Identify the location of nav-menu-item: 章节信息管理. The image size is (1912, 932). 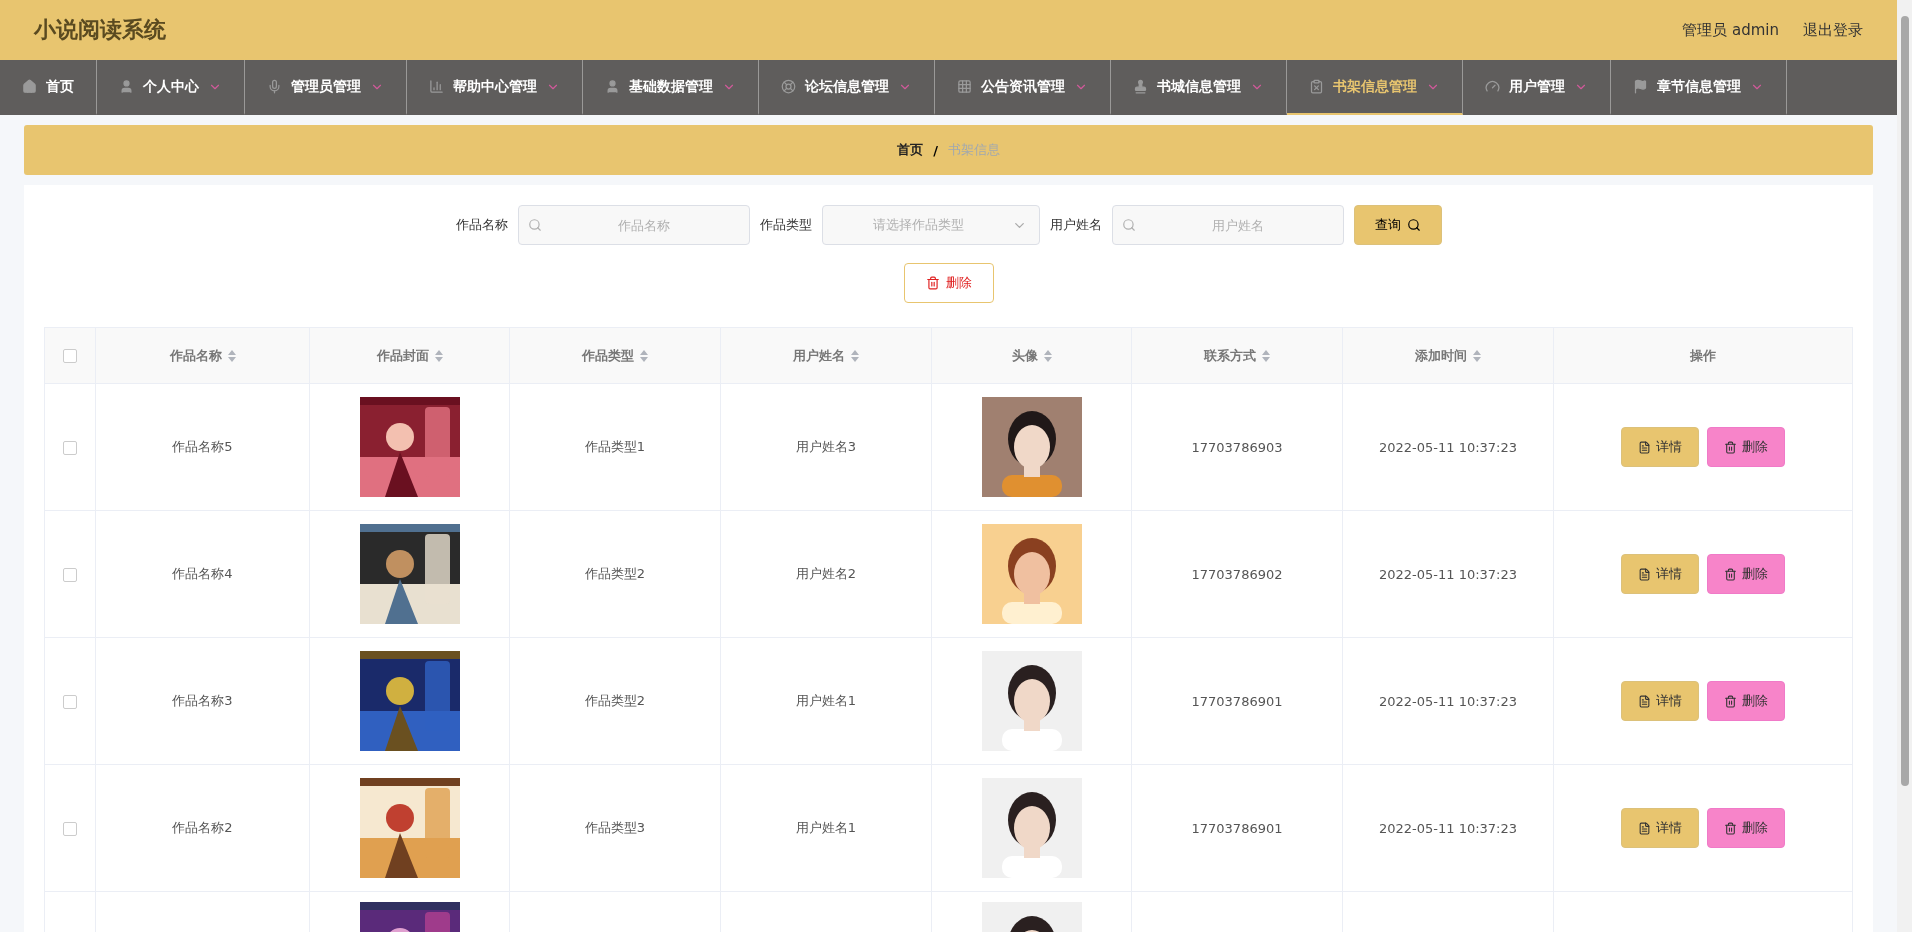
(1699, 87).